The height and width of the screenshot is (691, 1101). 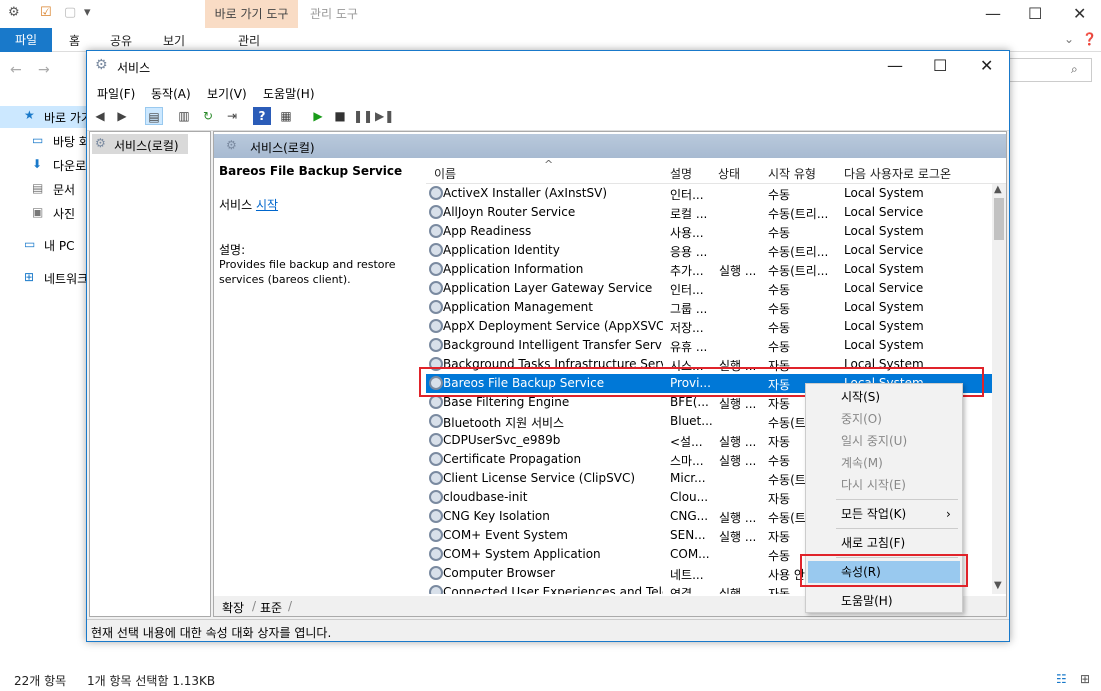 I want to click on vertical-scrollbar: ▲ ▼, so click(x=999, y=389).